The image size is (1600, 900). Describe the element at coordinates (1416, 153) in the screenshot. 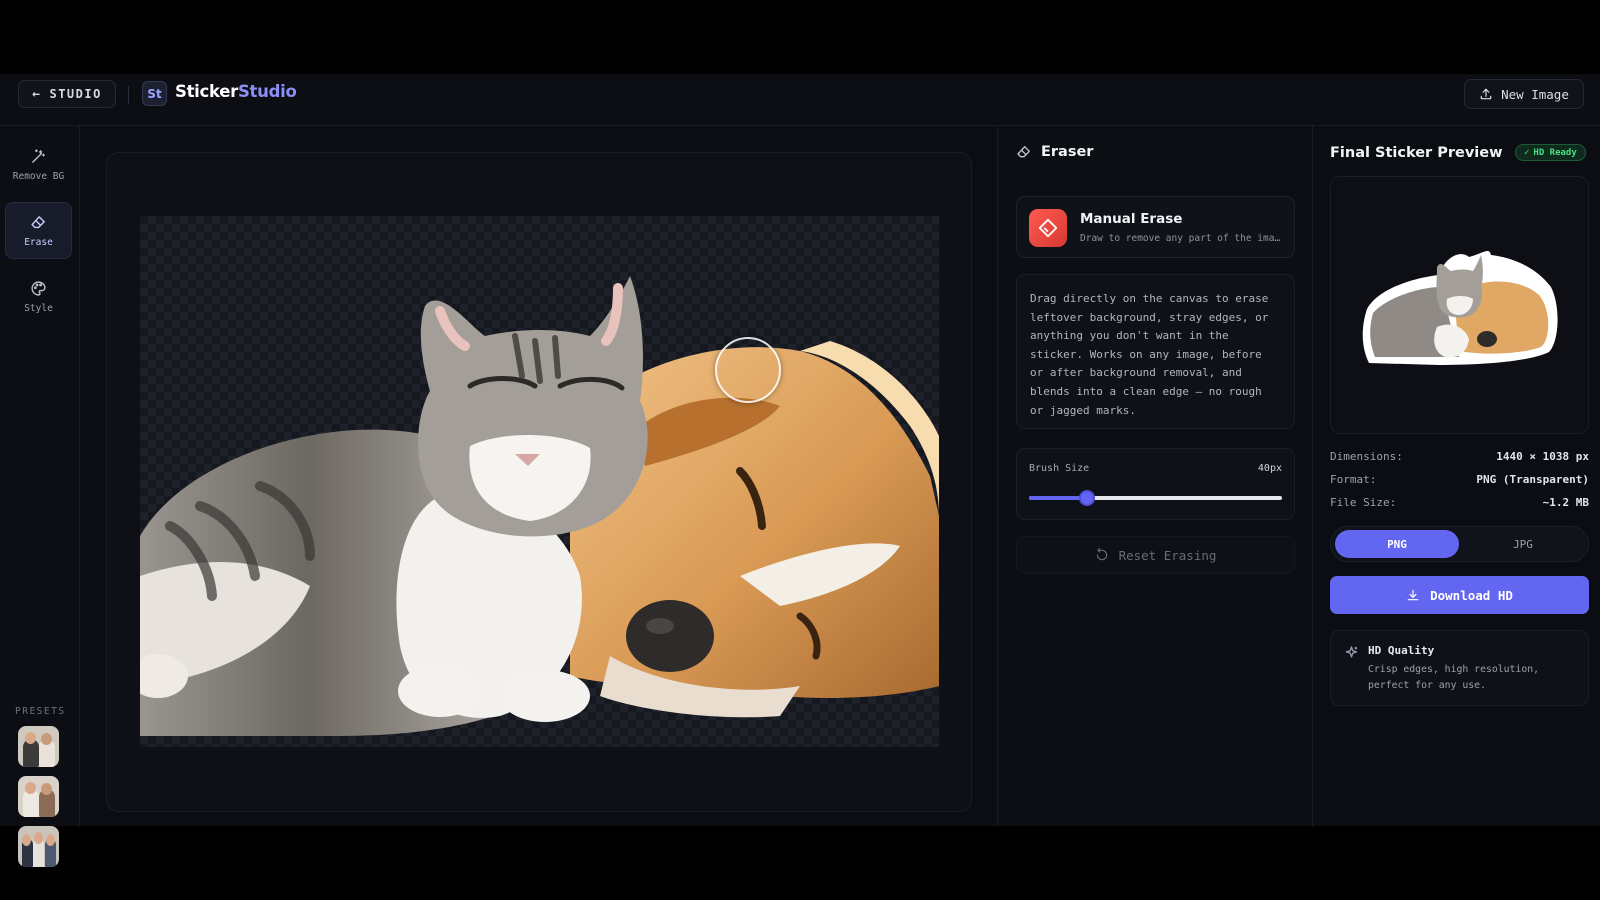

I see `preview-title: Final Sticker Preview` at that location.